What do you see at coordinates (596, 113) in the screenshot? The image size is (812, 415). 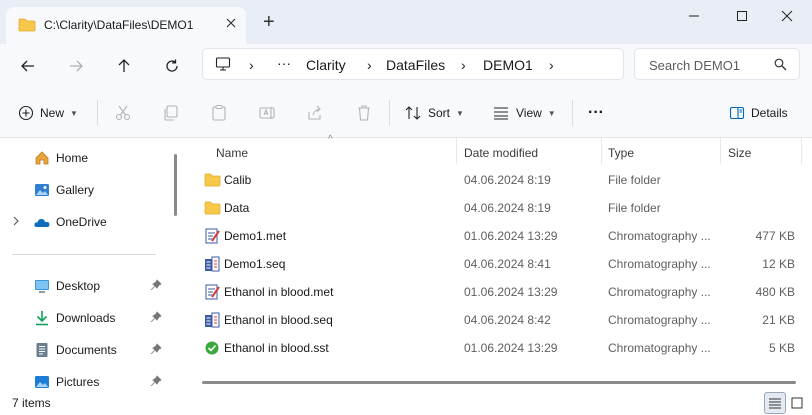 I see `more-options-button: ···` at bounding box center [596, 113].